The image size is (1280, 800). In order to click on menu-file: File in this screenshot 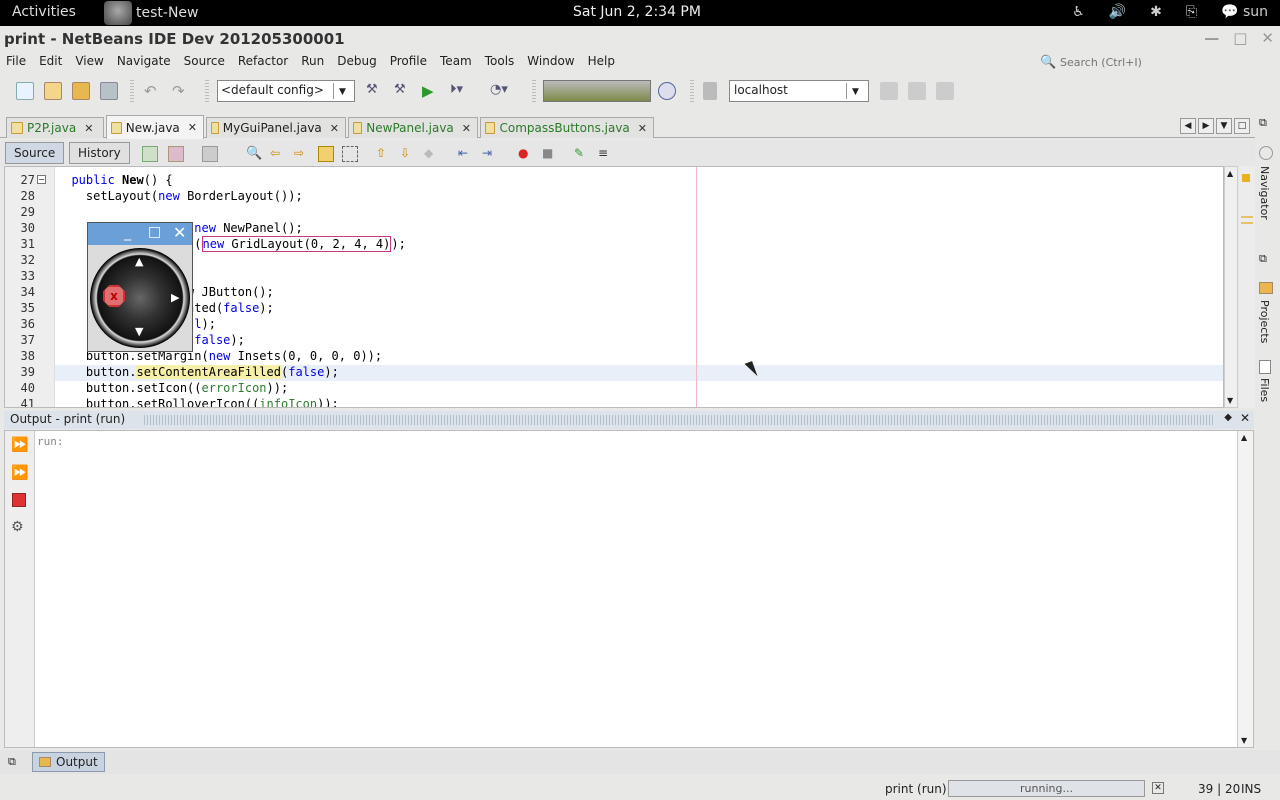, I will do `click(20, 61)`.